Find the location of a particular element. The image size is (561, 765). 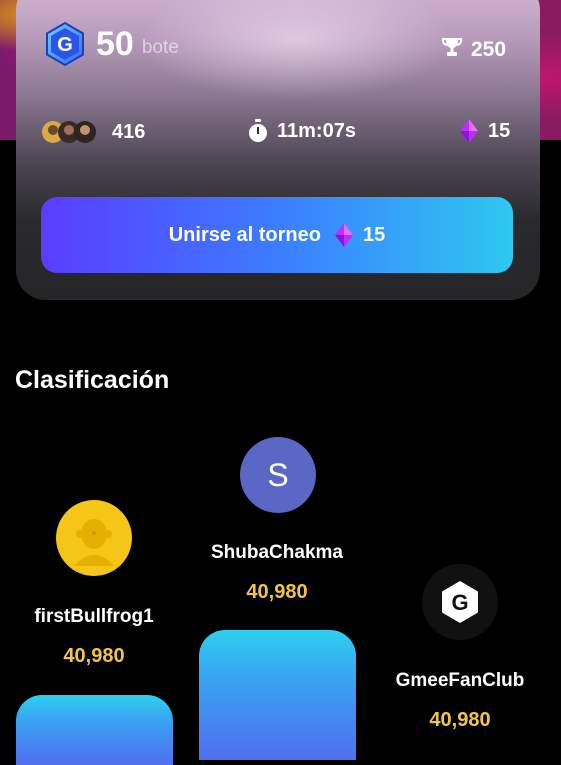

player-name: firstBullfrog1 is located at coordinates (94, 616).